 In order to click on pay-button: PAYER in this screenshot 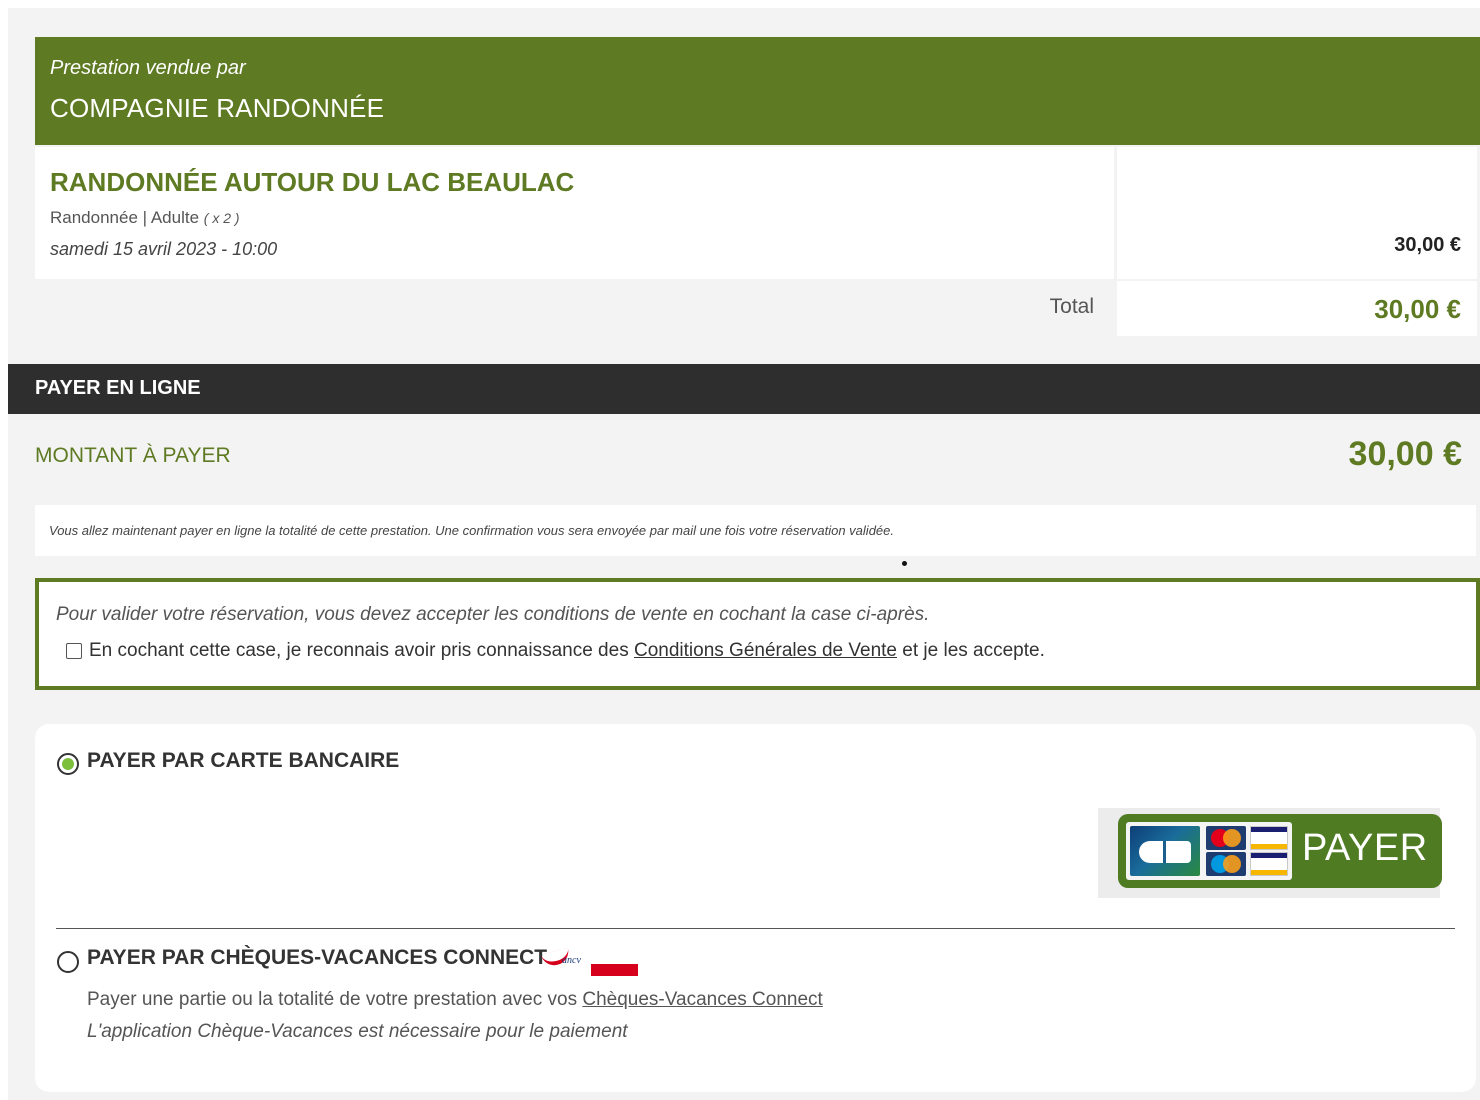, I will do `click(1280, 851)`.